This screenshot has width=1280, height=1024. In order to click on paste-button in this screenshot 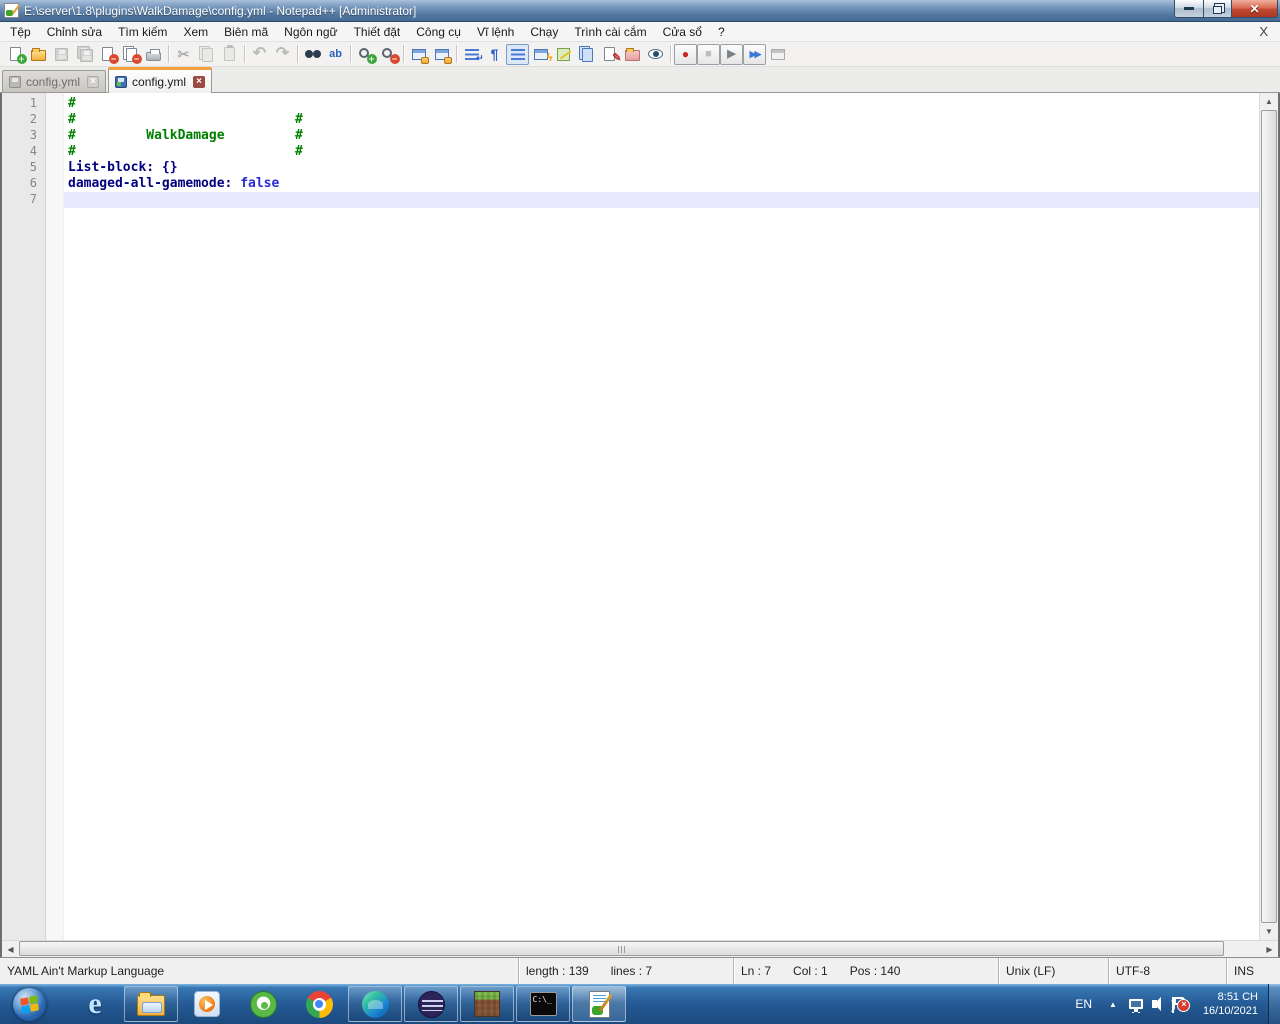, I will do `click(229, 54)`.